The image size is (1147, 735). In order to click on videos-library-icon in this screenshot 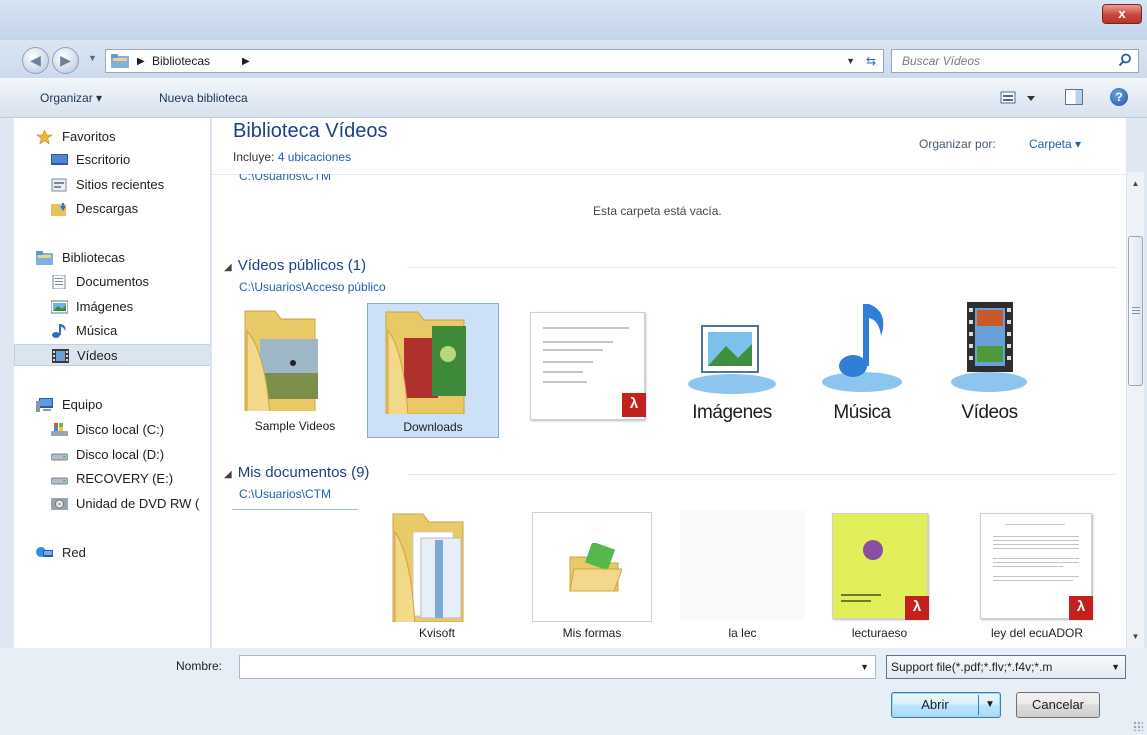, I will do `click(989, 347)`.